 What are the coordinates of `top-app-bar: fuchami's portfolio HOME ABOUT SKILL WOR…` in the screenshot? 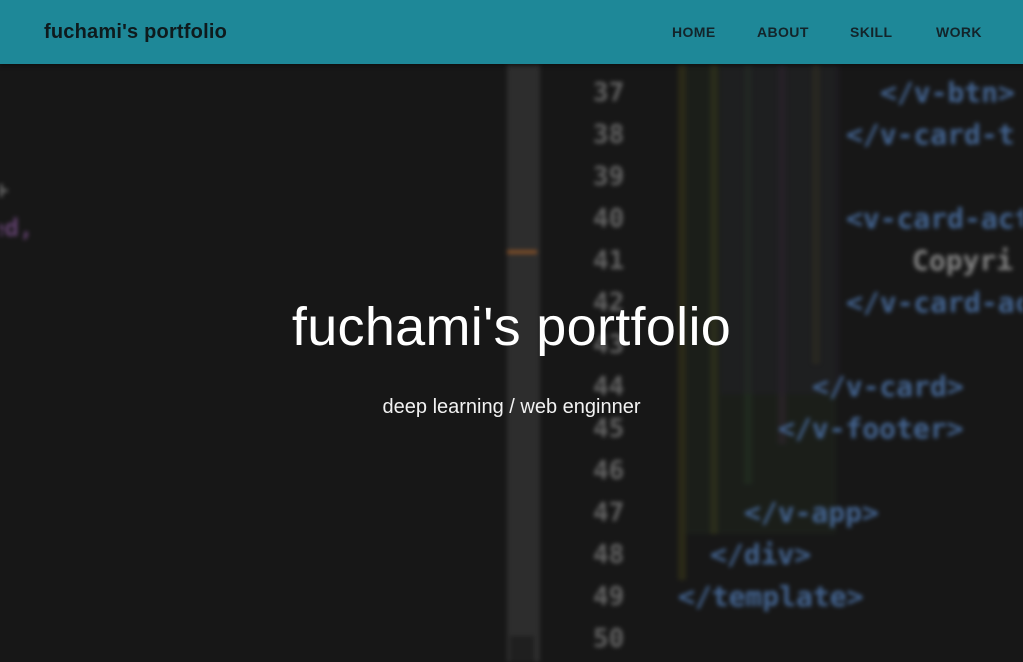 It's located at (511, 32).